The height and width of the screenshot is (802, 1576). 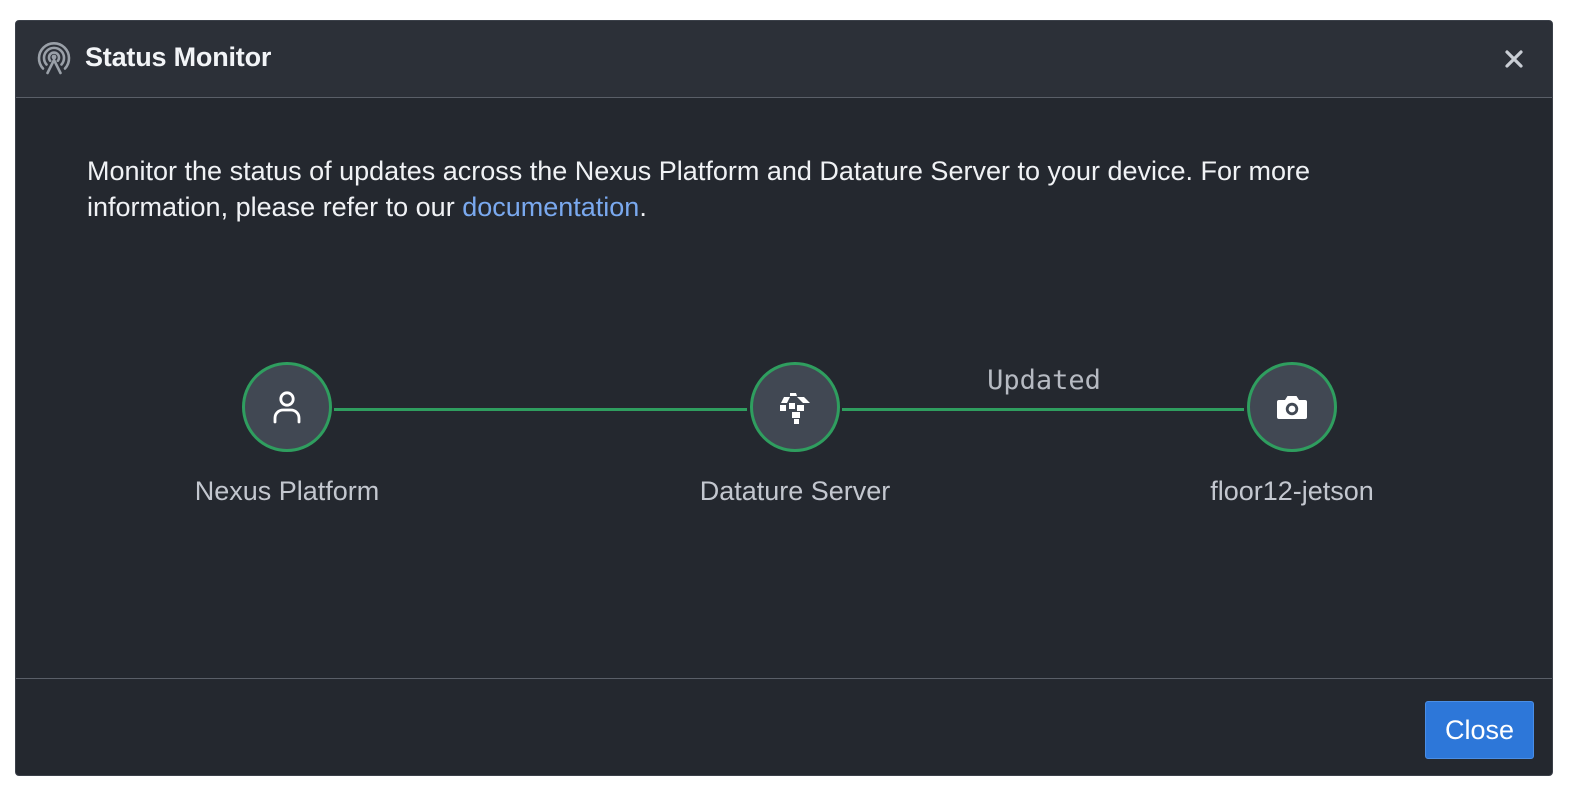 I want to click on node-nexus-platform, so click(x=287, y=407).